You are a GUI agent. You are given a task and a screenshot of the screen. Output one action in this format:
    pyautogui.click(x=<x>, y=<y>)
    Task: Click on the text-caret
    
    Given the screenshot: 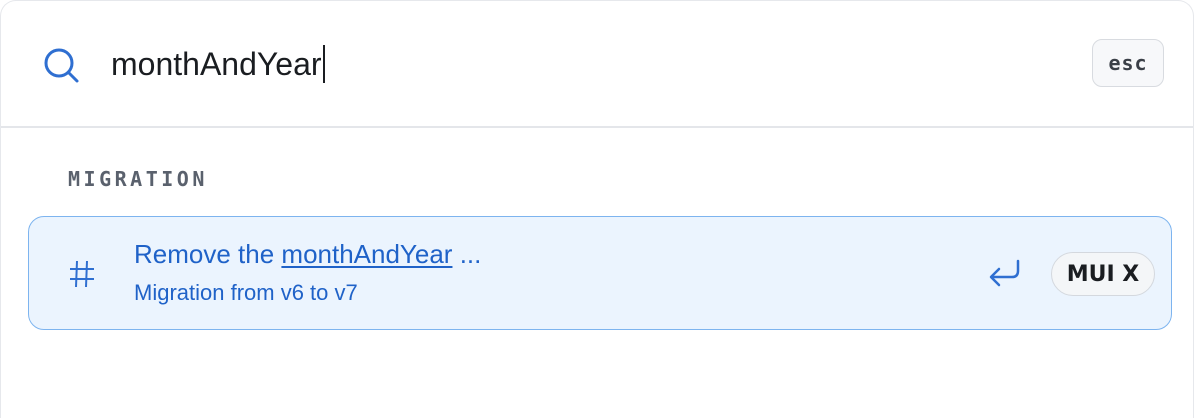 What is the action you would take?
    pyautogui.click(x=323, y=64)
    